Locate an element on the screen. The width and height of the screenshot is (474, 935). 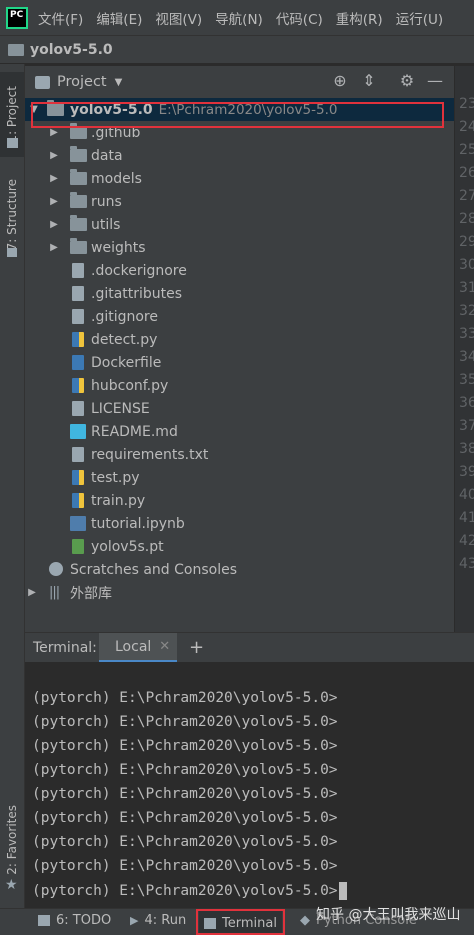
favorites-star-icon: ★ is located at coordinates (11, 885).